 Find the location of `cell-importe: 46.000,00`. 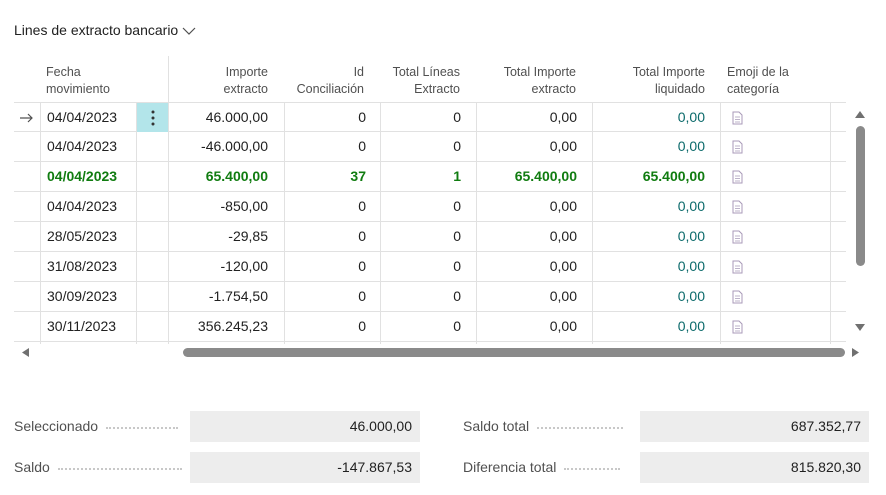

cell-importe: 46.000,00 is located at coordinates (221, 117).